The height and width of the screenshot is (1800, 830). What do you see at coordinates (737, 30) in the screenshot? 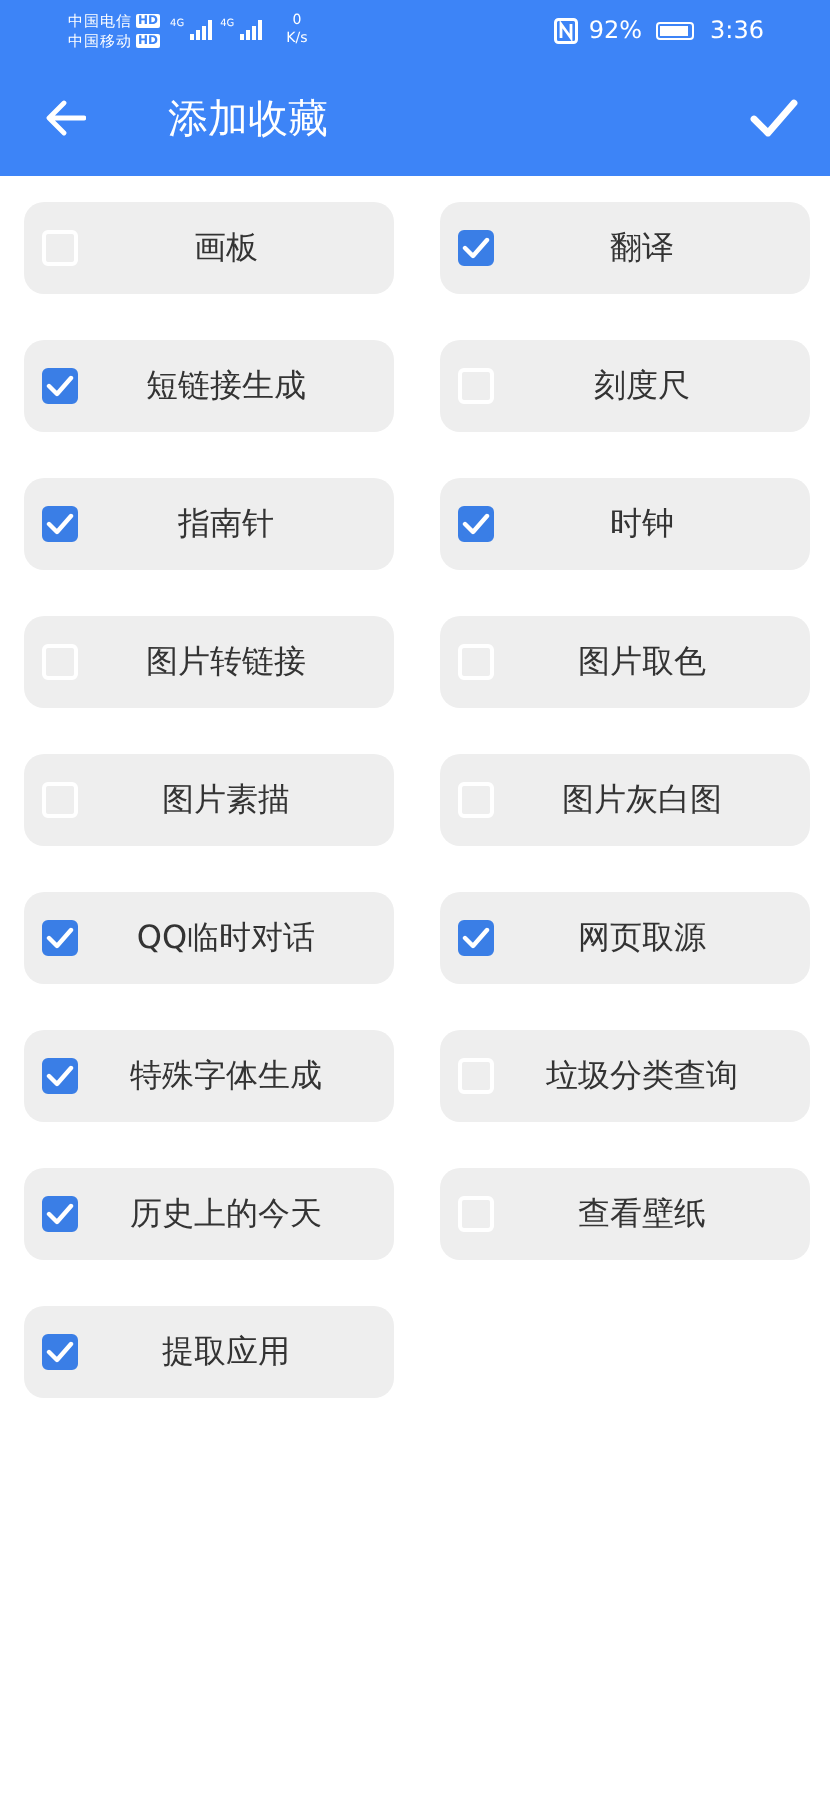
I see `clock-time: 3:36` at bounding box center [737, 30].